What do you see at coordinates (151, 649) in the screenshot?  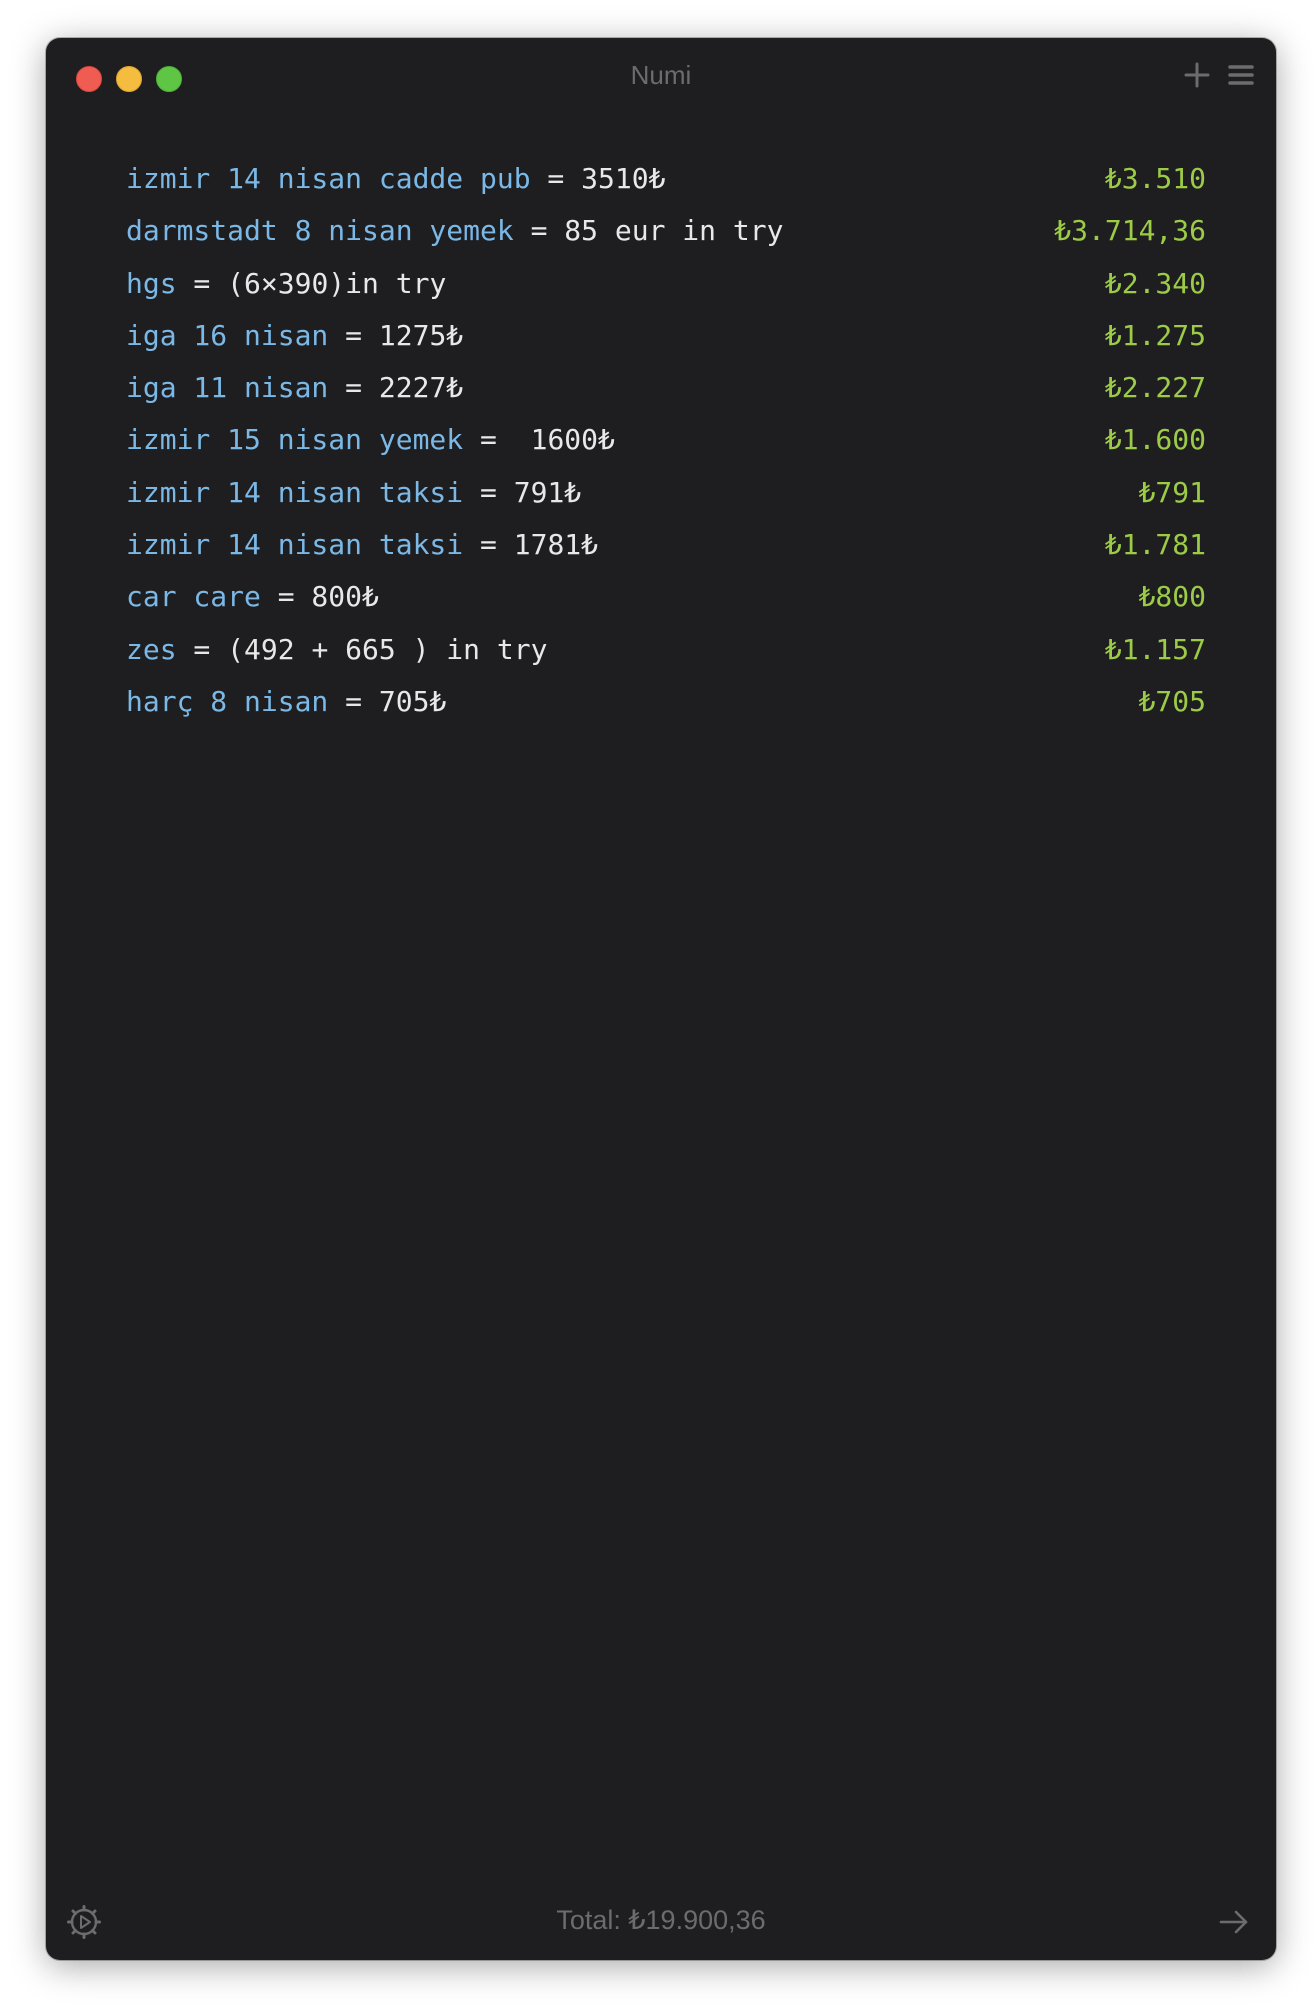 I see `expression-label: zes` at bounding box center [151, 649].